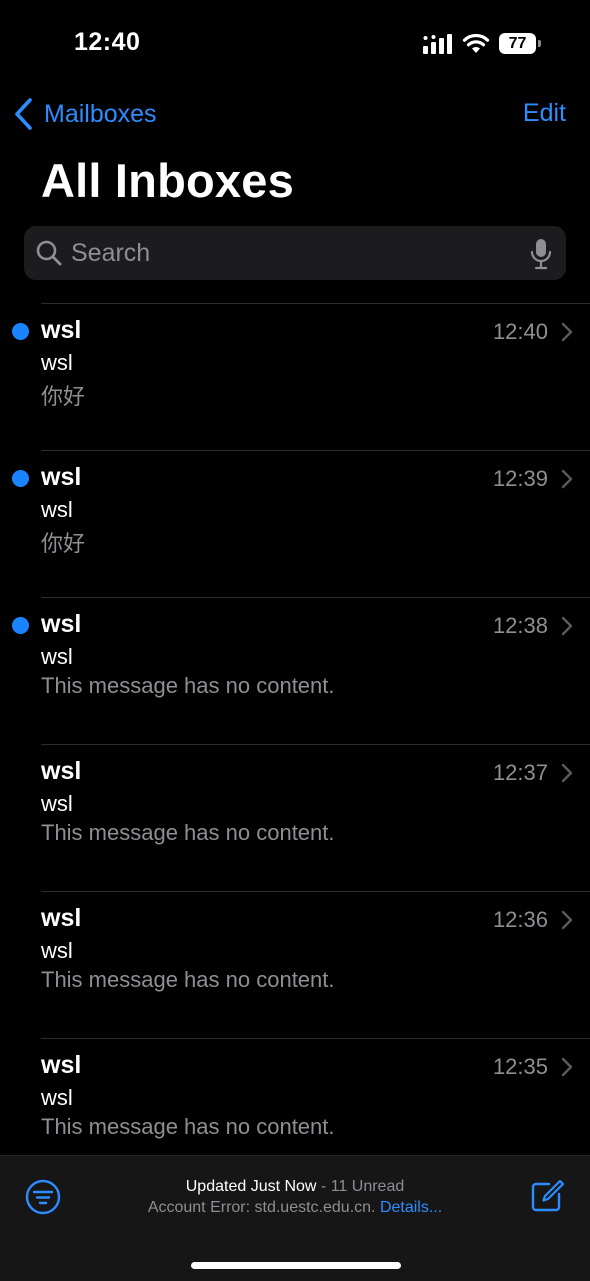 Image resolution: width=590 pixels, height=1281 pixels. Describe the element at coordinates (520, 1066) in the screenshot. I see `message-time: 12:35` at that location.